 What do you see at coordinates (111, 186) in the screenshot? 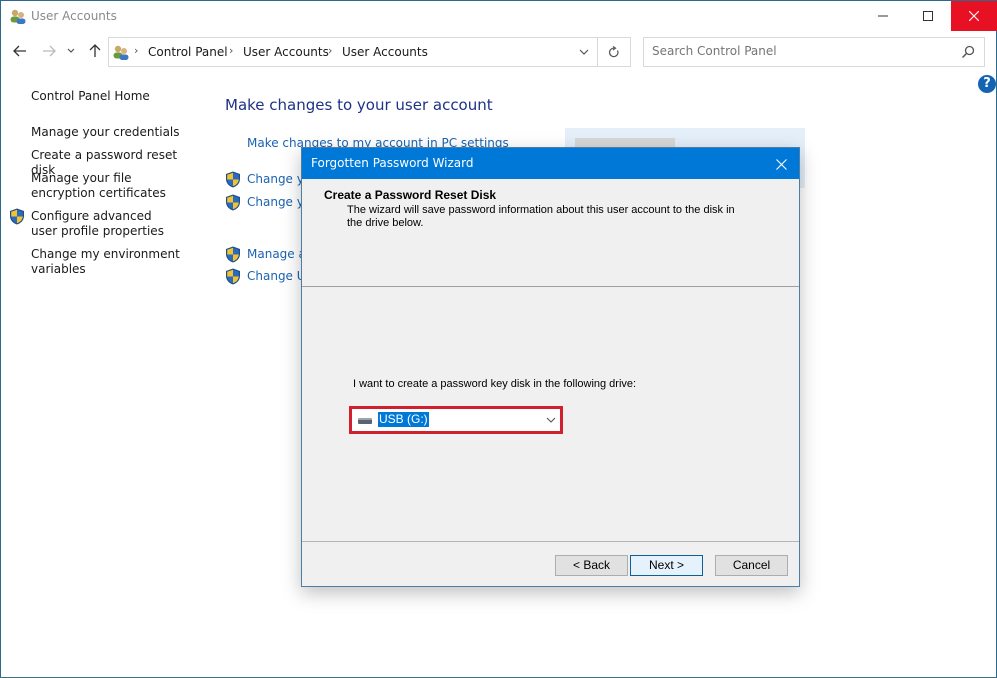
I see `sidebar-item-file-encryption: Manage your file encryption certificates` at bounding box center [111, 186].